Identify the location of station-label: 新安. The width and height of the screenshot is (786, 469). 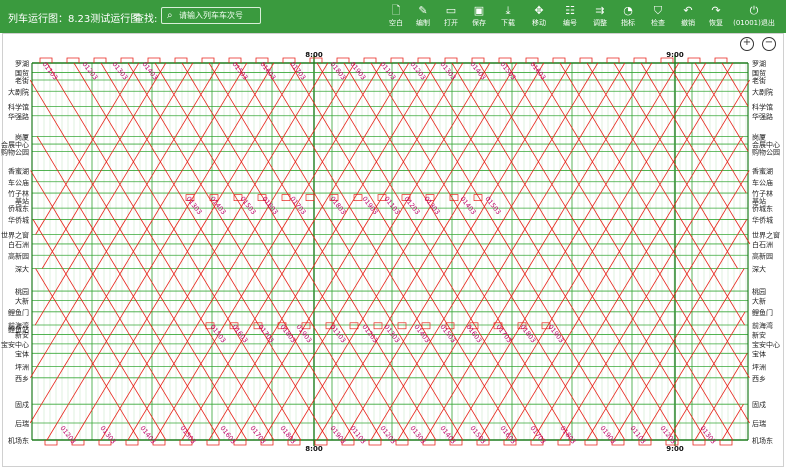
(759, 334).